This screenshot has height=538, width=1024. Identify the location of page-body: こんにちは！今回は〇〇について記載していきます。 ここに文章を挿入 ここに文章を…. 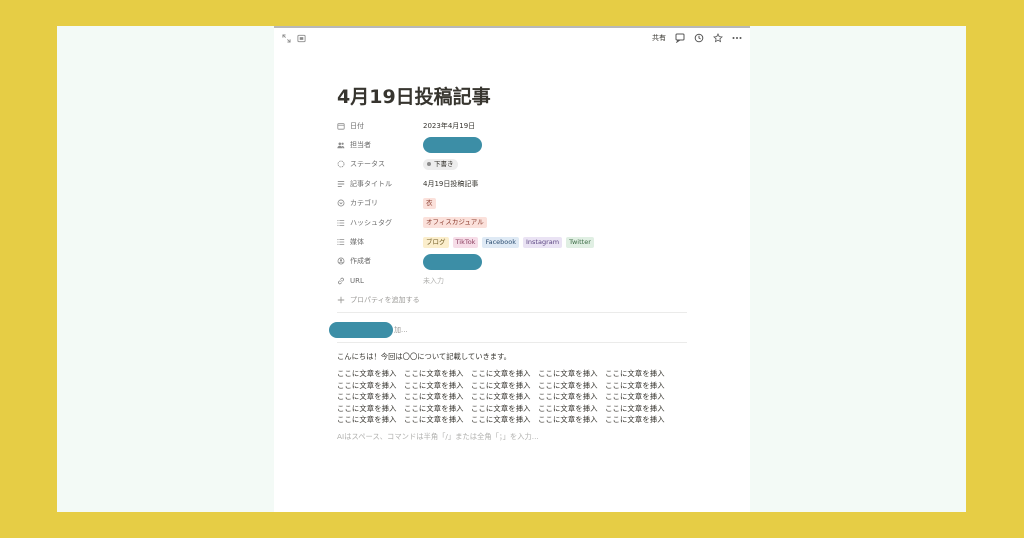
(513, 397).